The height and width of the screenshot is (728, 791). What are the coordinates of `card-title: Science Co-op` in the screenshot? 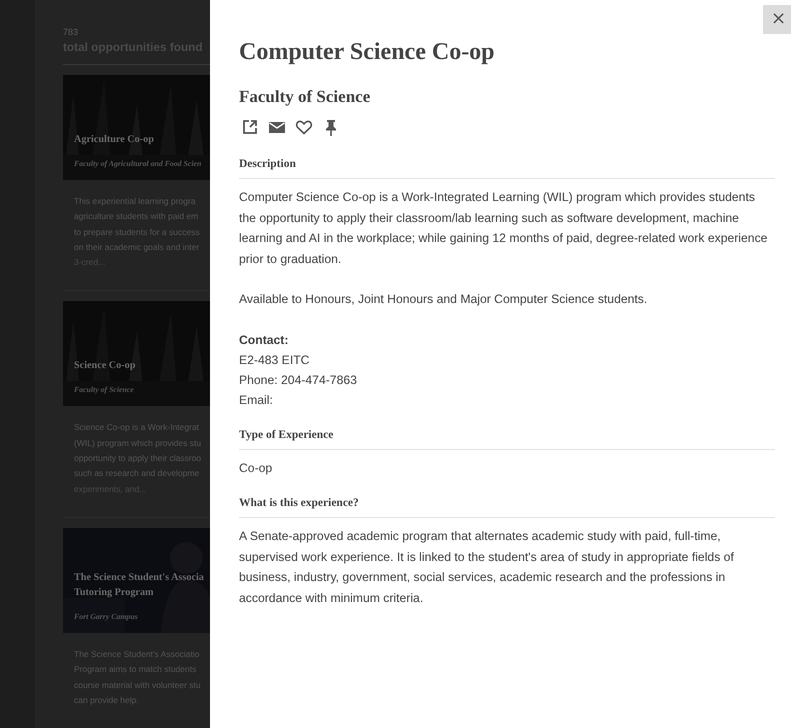 It's located at (105, 366).